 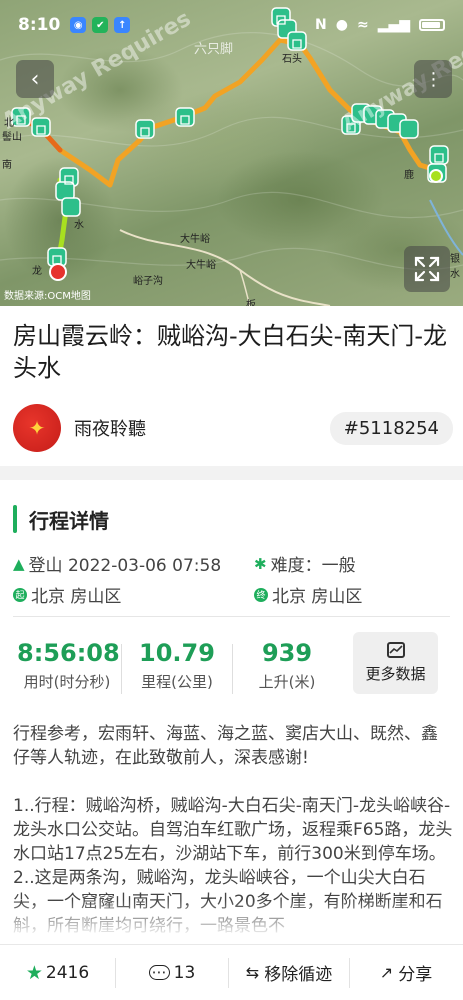 What do you see at coordinates (47, 296) in the screenshot?
I see `map-attribution: 数据来源:OCM地图` at bounding box center [47, 296].